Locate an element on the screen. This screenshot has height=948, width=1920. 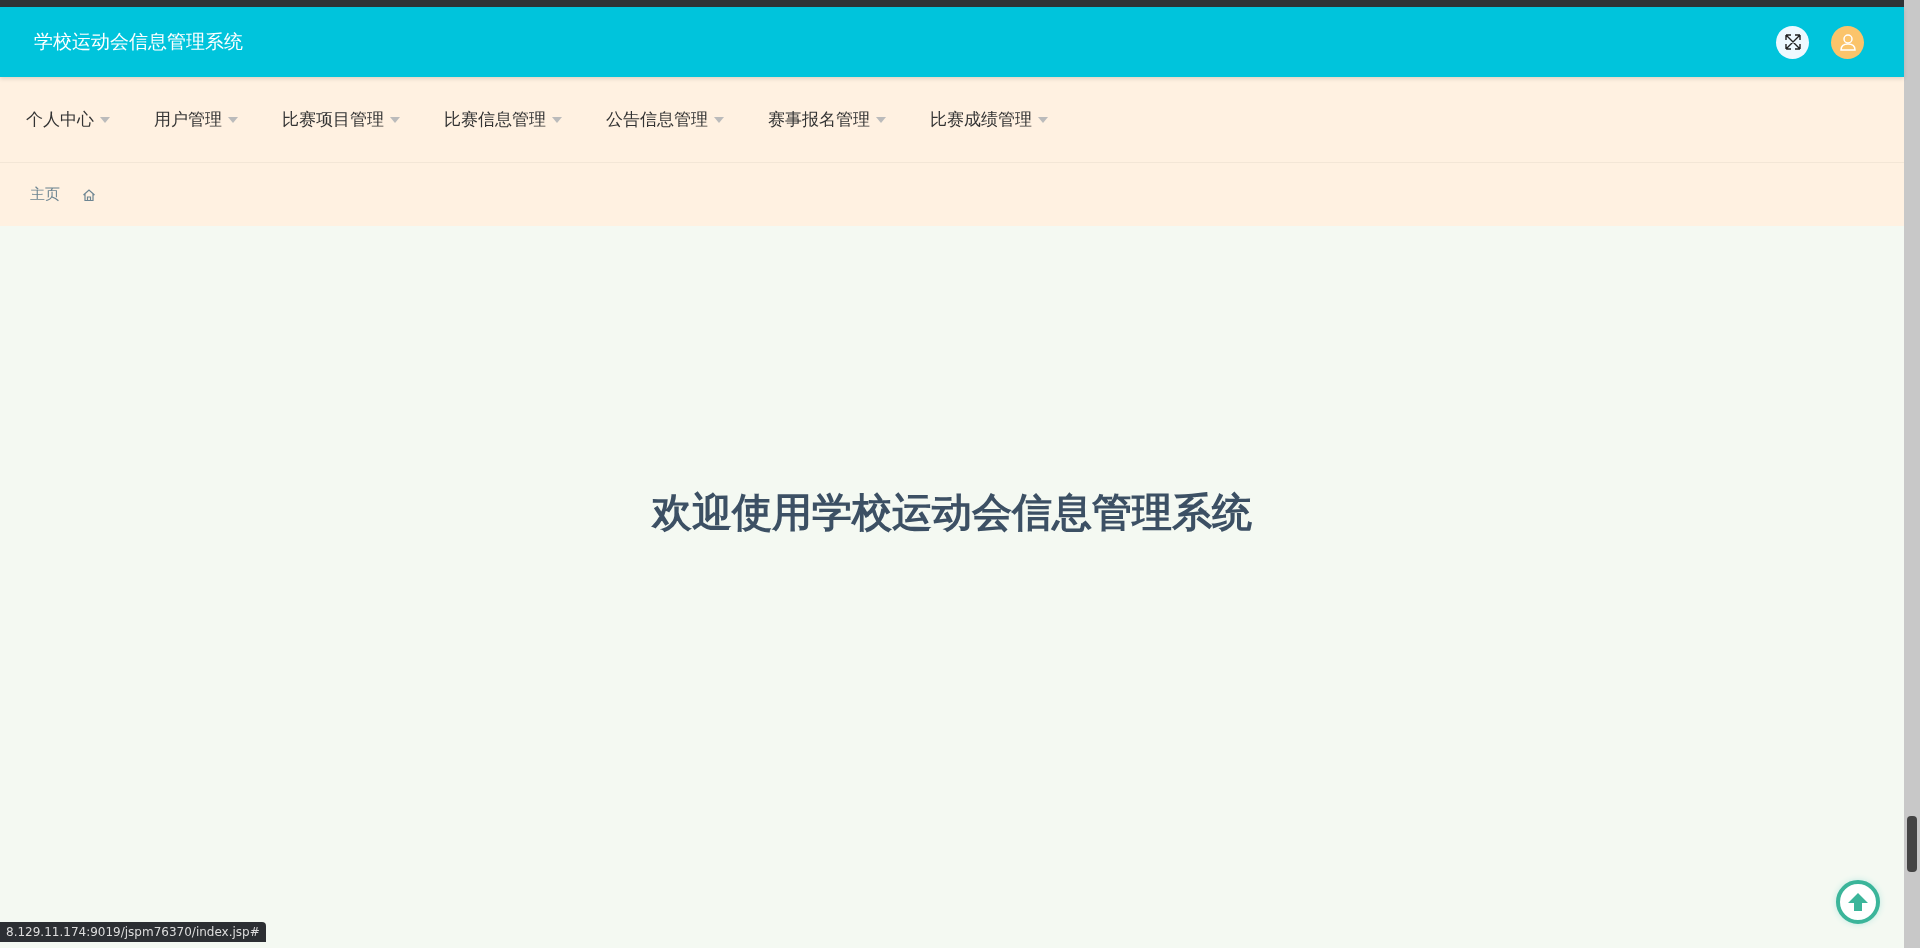
nav-menu-item: 比赛项目管理 is located at coordinates (341, 119).